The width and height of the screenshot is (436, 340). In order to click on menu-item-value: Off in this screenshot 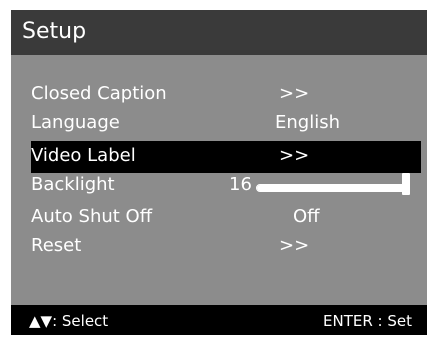, I will do `click(306, 216)`.